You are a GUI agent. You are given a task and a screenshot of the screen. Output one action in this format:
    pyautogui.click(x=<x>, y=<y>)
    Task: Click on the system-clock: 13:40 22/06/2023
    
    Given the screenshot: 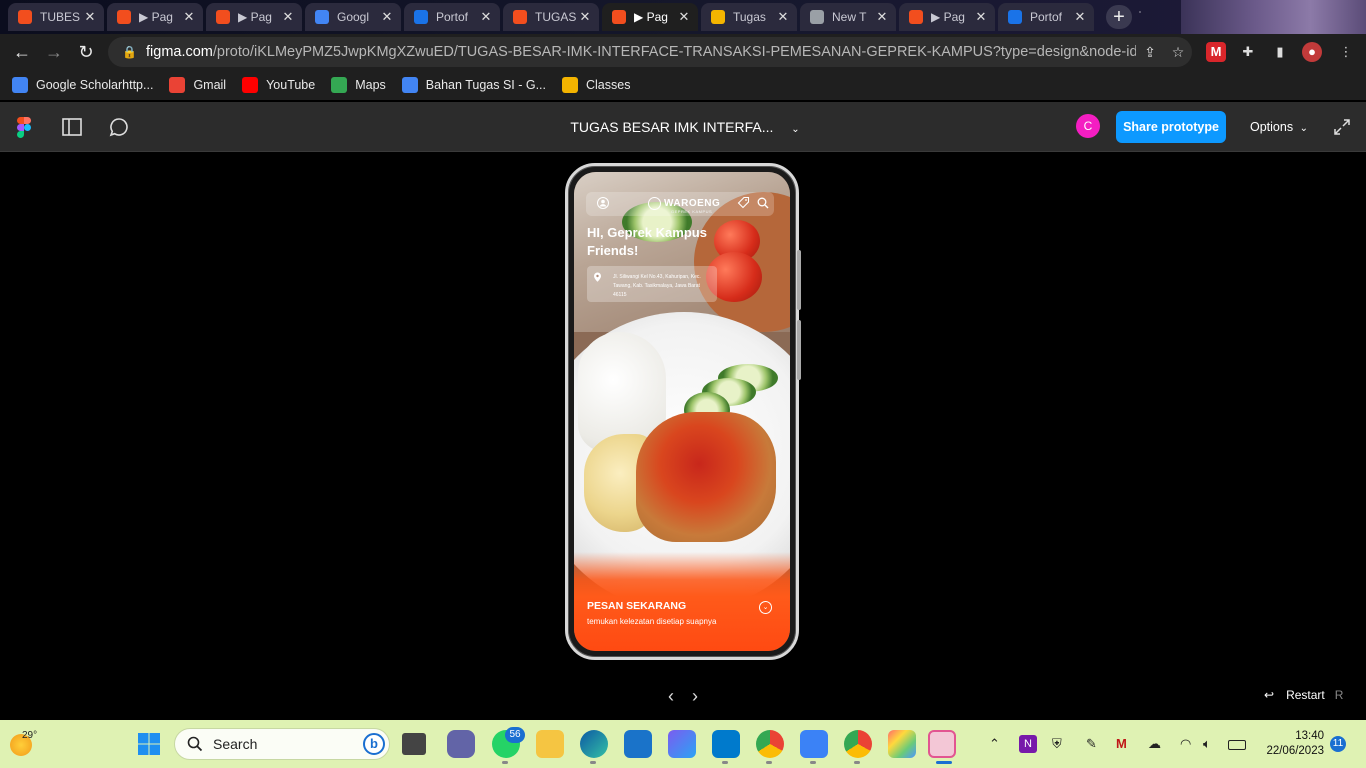 What is the action you would take?
    pyautogui.click(x=1291, y=744)
    